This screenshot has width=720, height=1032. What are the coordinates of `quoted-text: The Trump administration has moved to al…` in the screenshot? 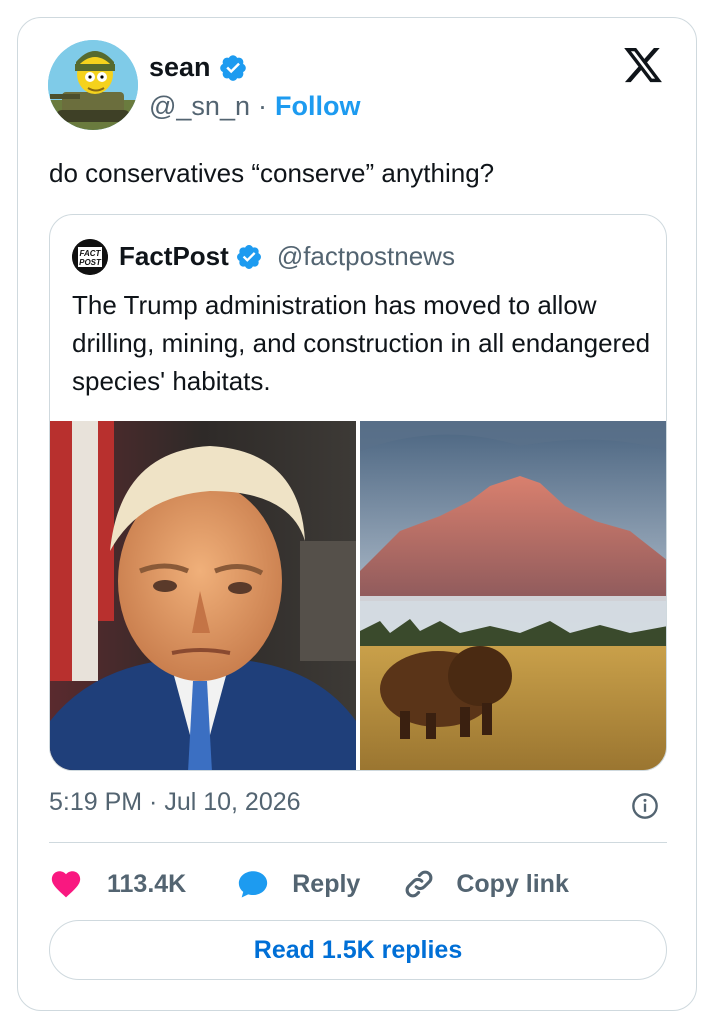 It's located at (361, 343).